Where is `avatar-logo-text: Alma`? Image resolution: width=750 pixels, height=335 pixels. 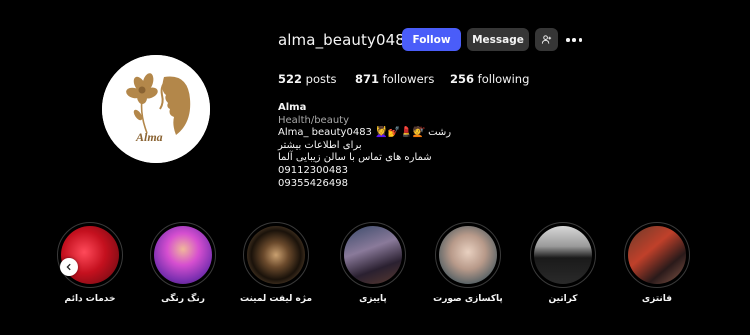 avatar-logo-text: Alma is located at coordinates (149, 137).